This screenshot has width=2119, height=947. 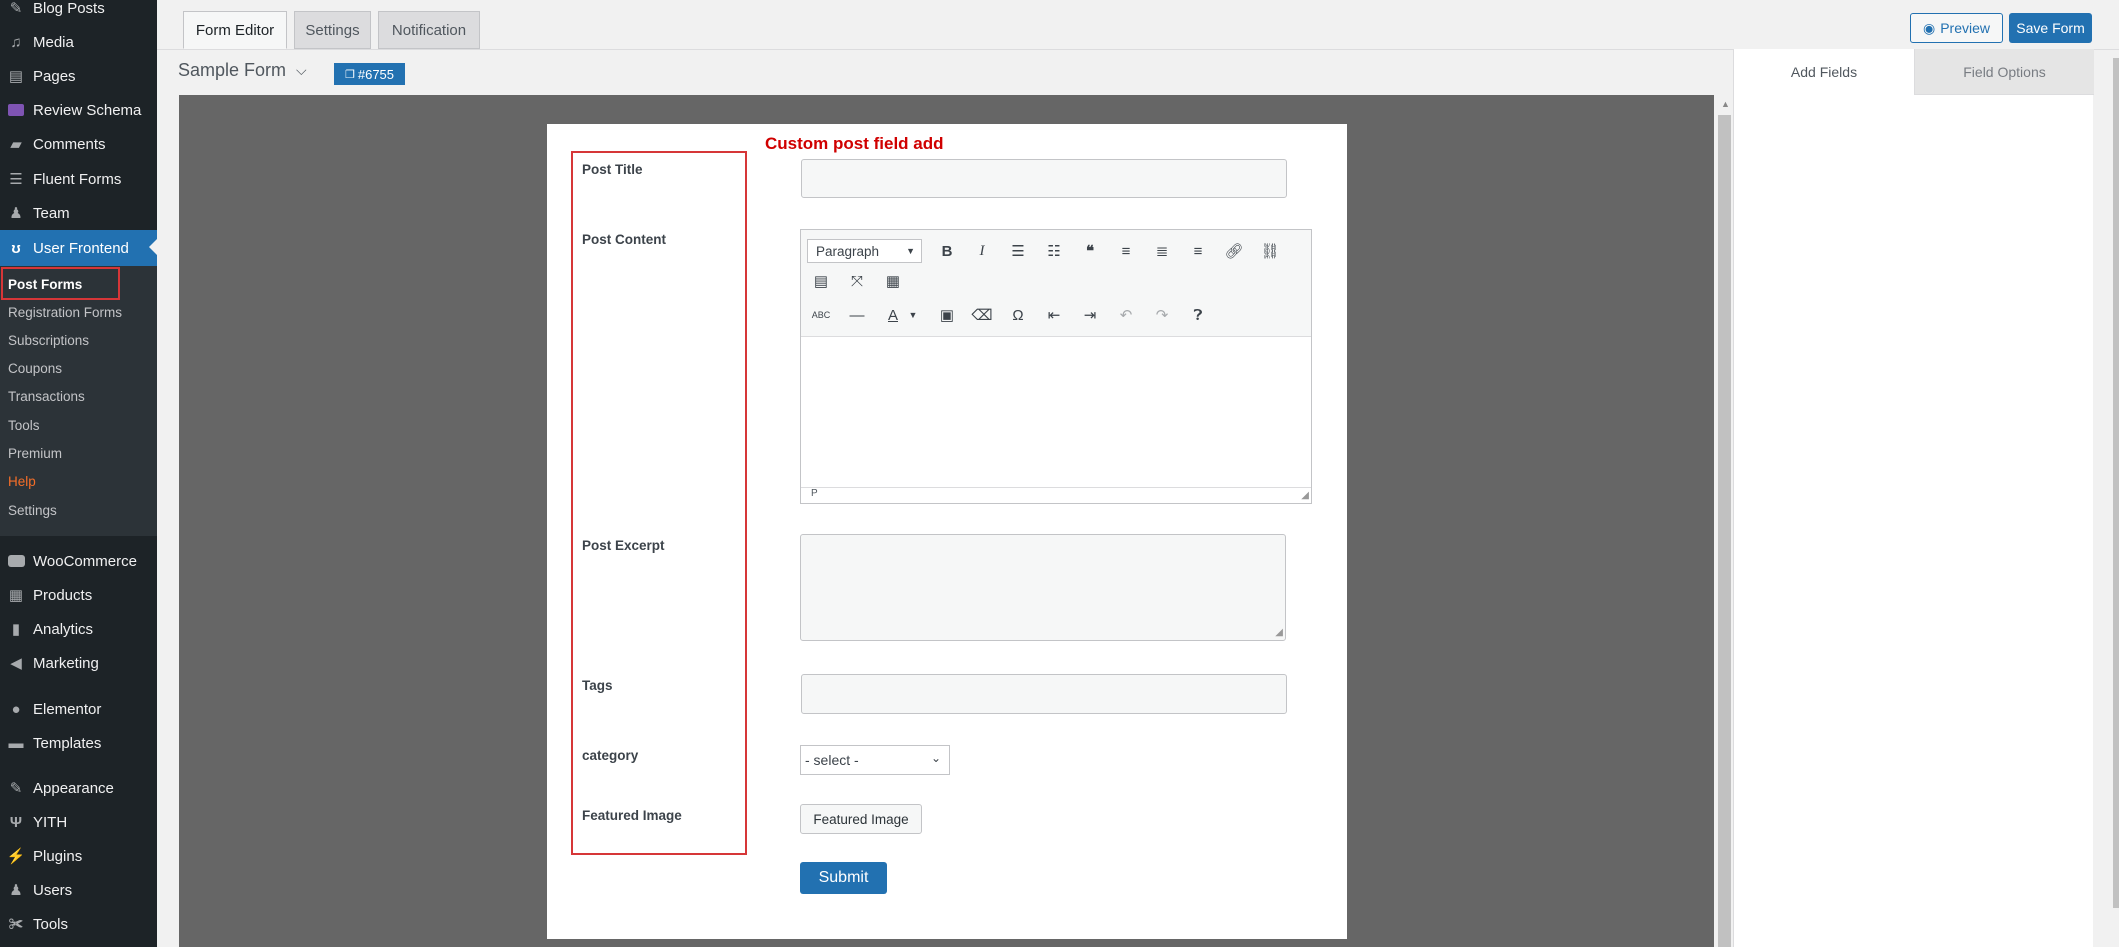 I want to click on bold-icon: B, so click(x=947, y=251).